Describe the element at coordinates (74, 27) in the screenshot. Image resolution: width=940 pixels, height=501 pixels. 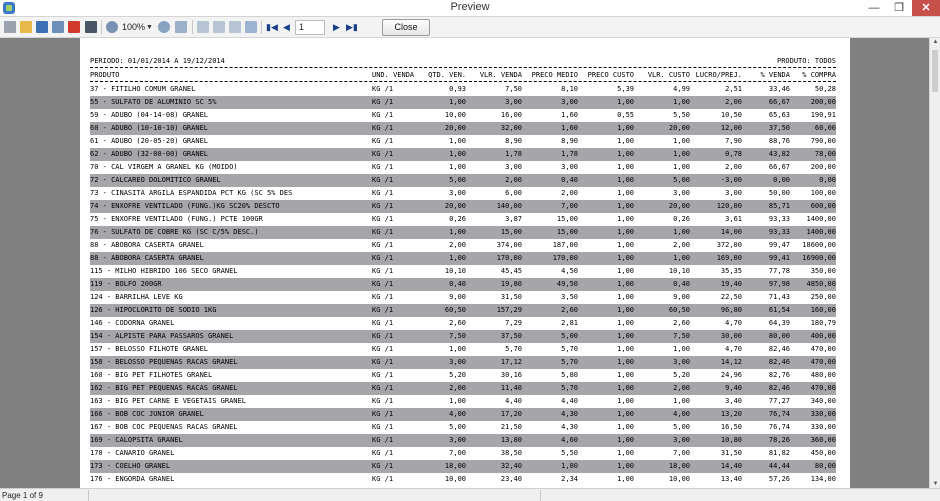
I see `pdf-icon` at that location.